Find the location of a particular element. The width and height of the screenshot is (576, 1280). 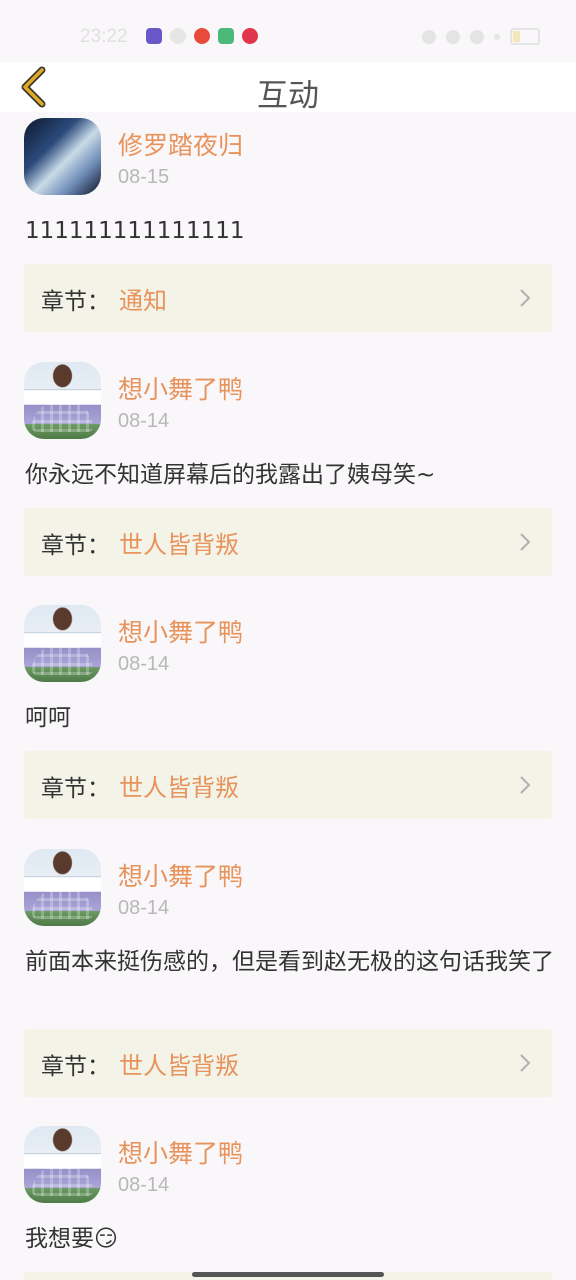

alarm-icon is located at coordinates (429, 36).